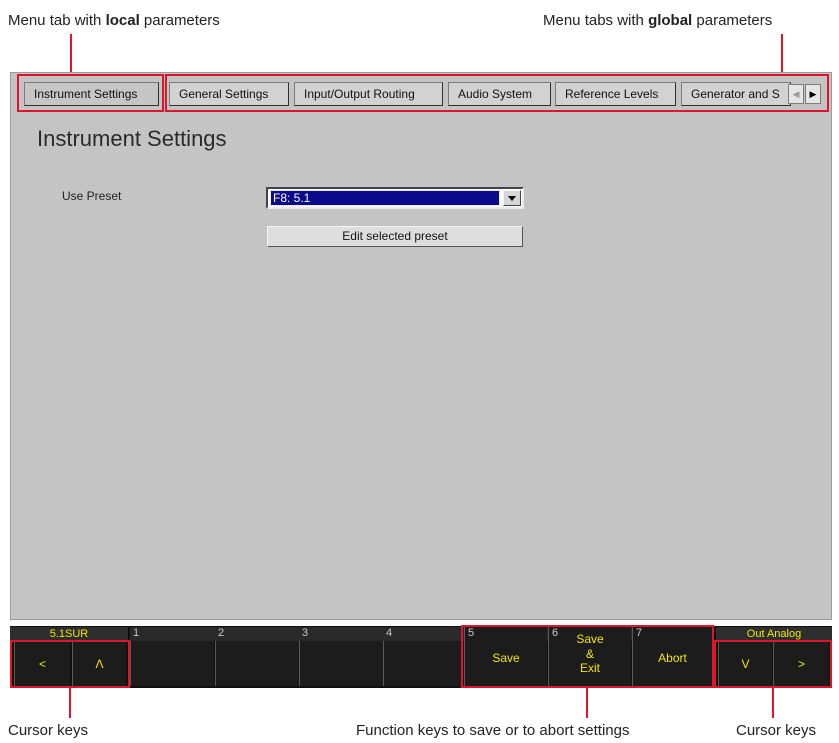 The height and width of the screenshot is (743, 839). I want to click on save-exit-label-line1: Save, so click(590, 639).